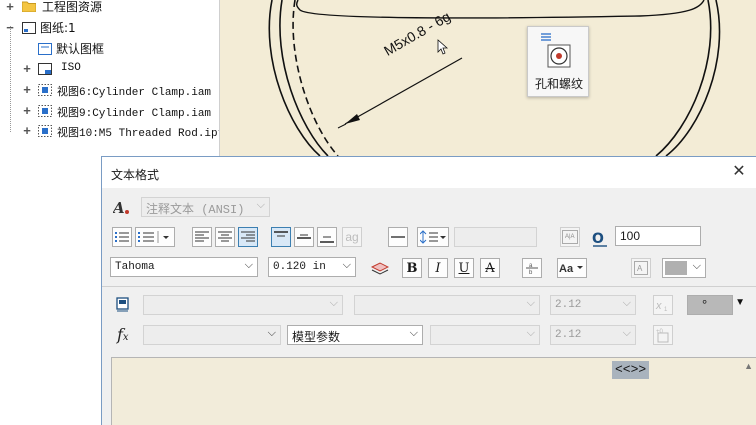 This screenshot has height=425, width=756. Describe the element at coordinates (380, 268) in the screenshot. I see `text-color-layer-button` at that location.